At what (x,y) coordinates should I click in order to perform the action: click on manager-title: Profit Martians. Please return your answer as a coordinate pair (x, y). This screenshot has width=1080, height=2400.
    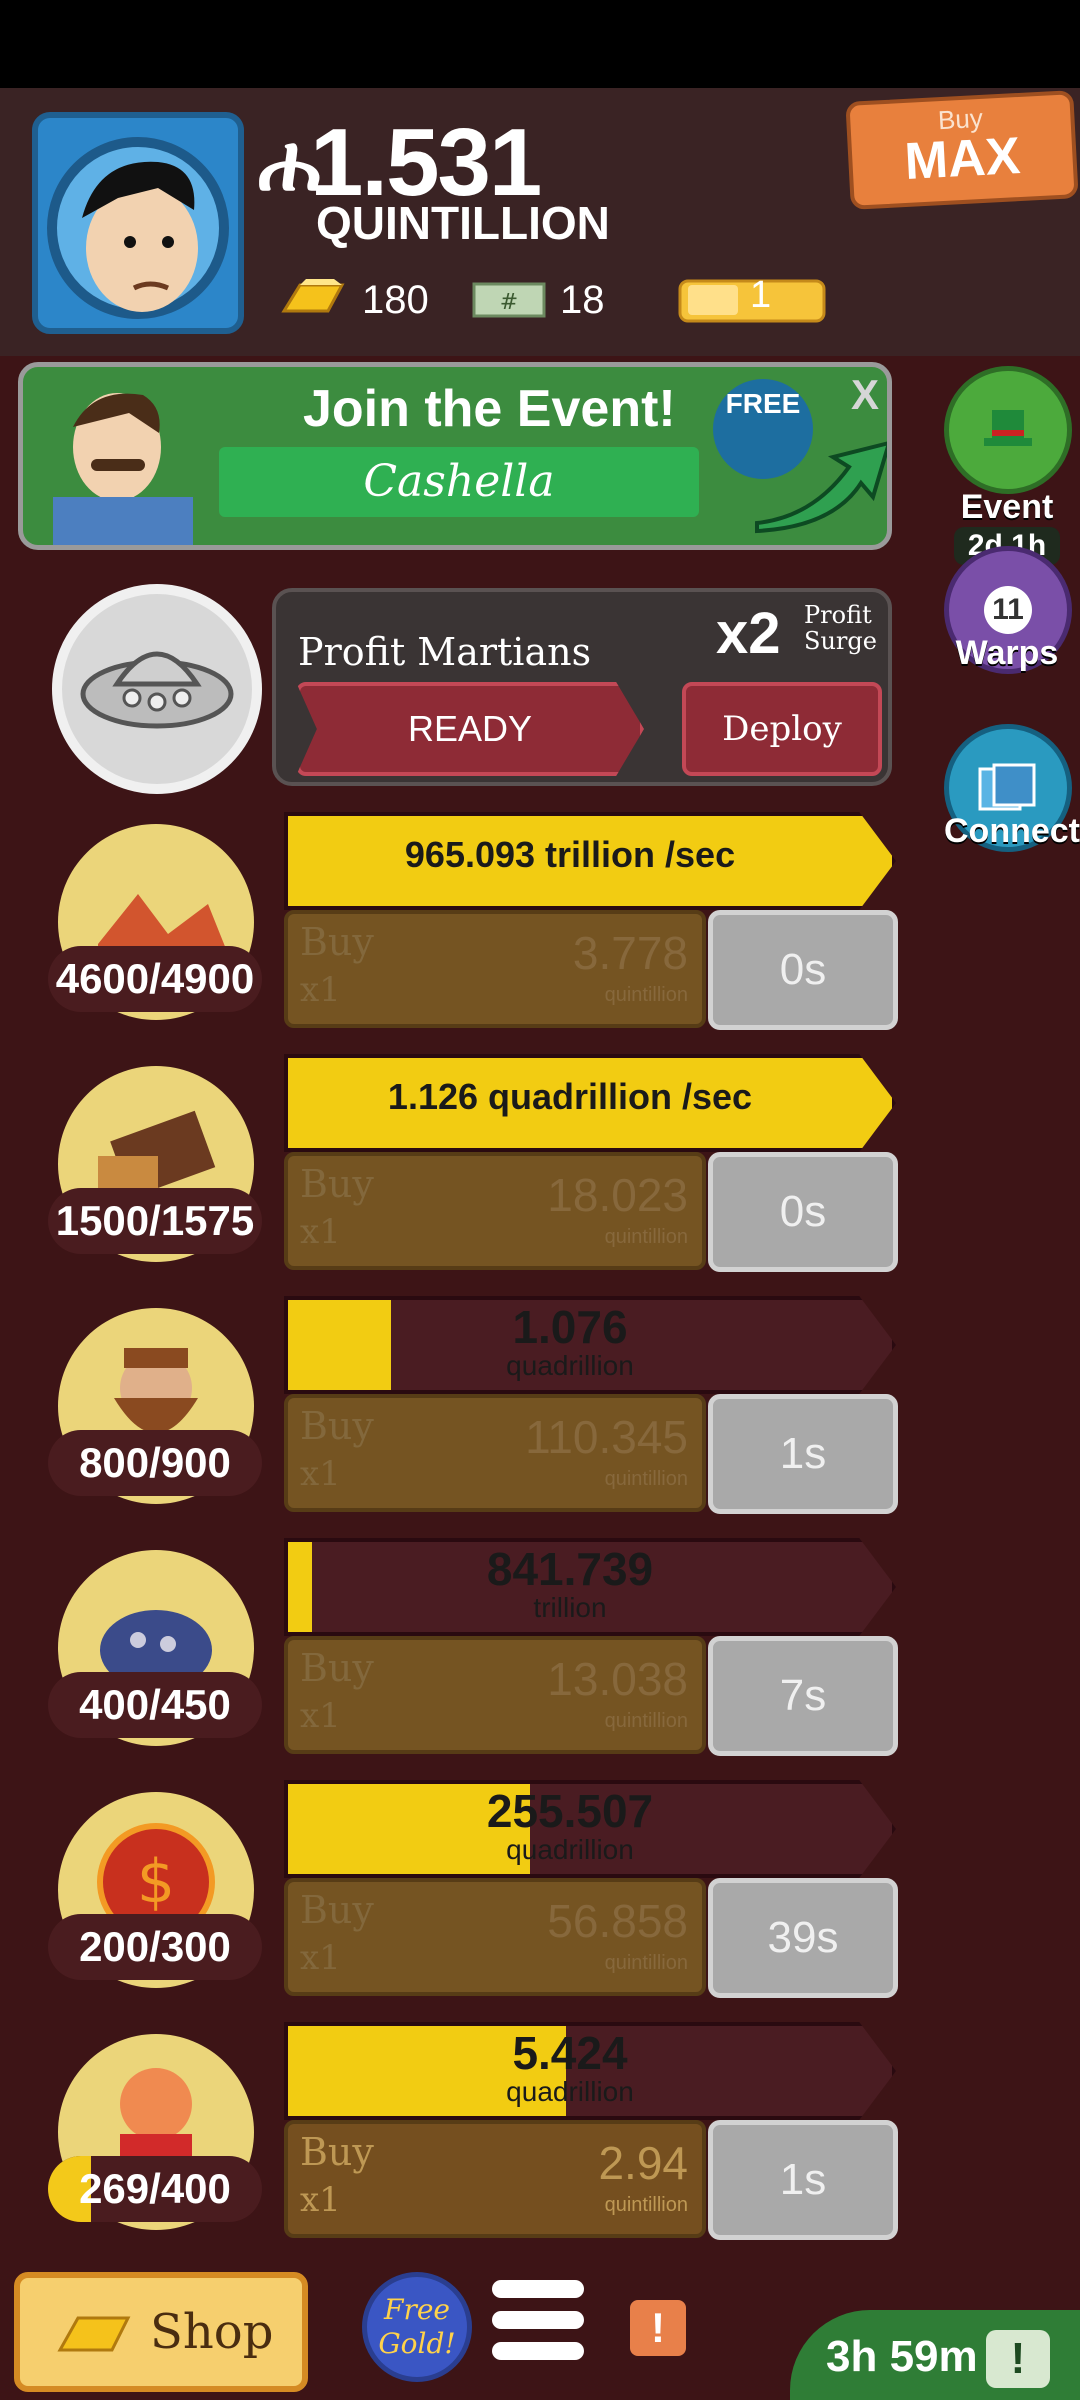
    Looking at the image, I should click on (445, 652).